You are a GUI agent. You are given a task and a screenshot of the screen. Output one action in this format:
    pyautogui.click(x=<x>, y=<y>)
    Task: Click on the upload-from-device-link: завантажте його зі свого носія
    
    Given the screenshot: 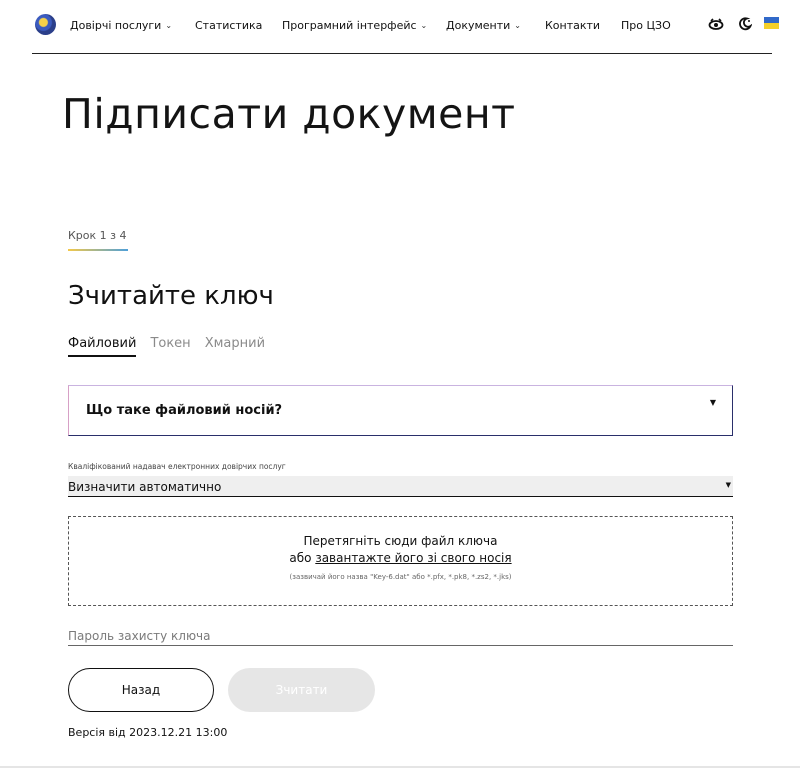 What is the action you would take?
    pyautogui.click(x=413, y=558)
    